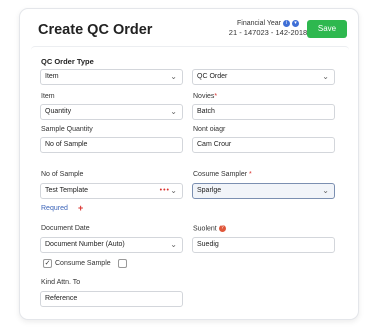  I want to click on qc-order-select: QC Order ⌄, so click(263, 77).